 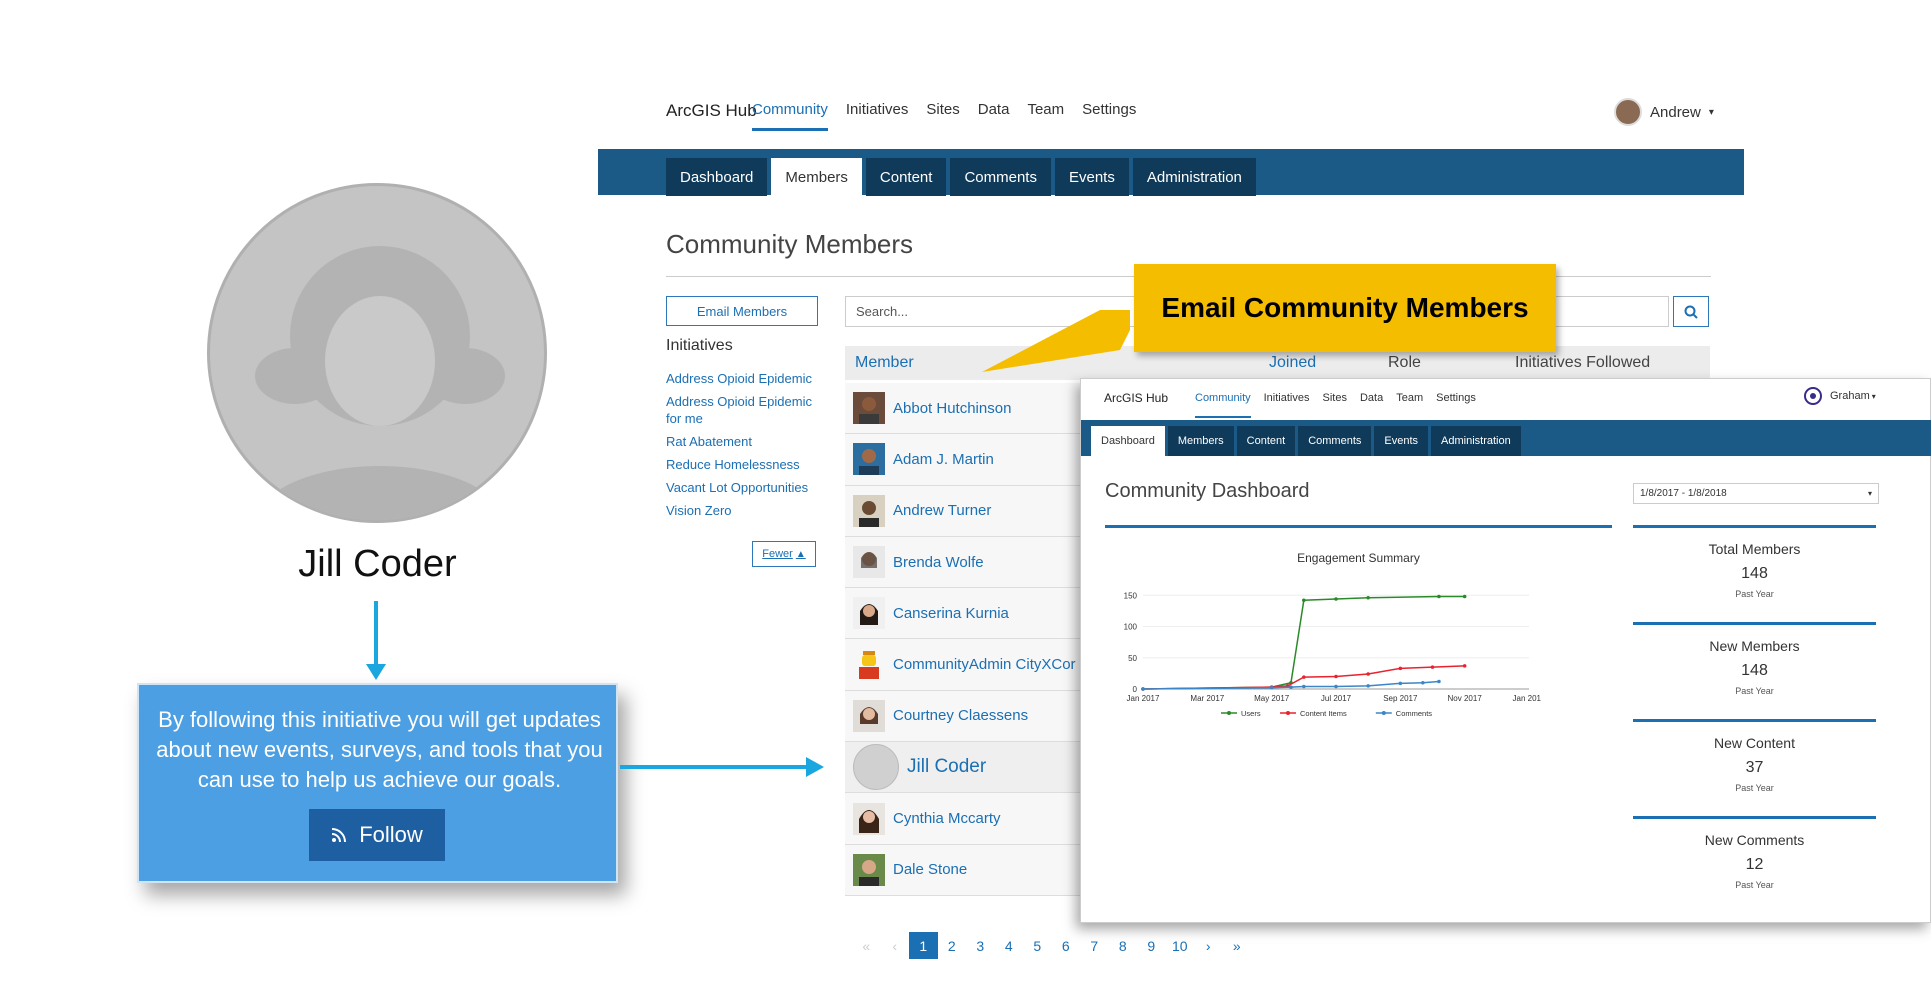 What do you see at coordinates (1756, 493) in the screenshot?
I see `date-range-select: 1/8/2017 - 1/8/2018 ▾` at bounding box center [1756, 493].